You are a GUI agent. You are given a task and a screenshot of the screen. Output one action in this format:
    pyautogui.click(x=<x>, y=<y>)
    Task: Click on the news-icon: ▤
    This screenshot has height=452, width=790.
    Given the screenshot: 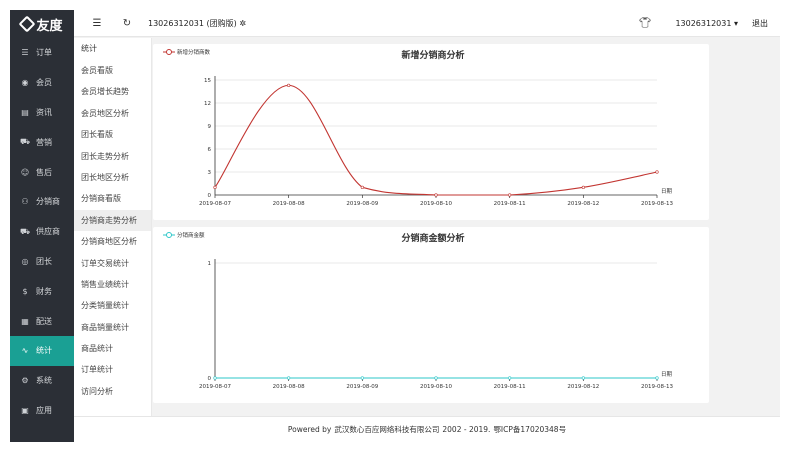 What is the action you would take?
    pyautogui.click(x=25, y=112)
    